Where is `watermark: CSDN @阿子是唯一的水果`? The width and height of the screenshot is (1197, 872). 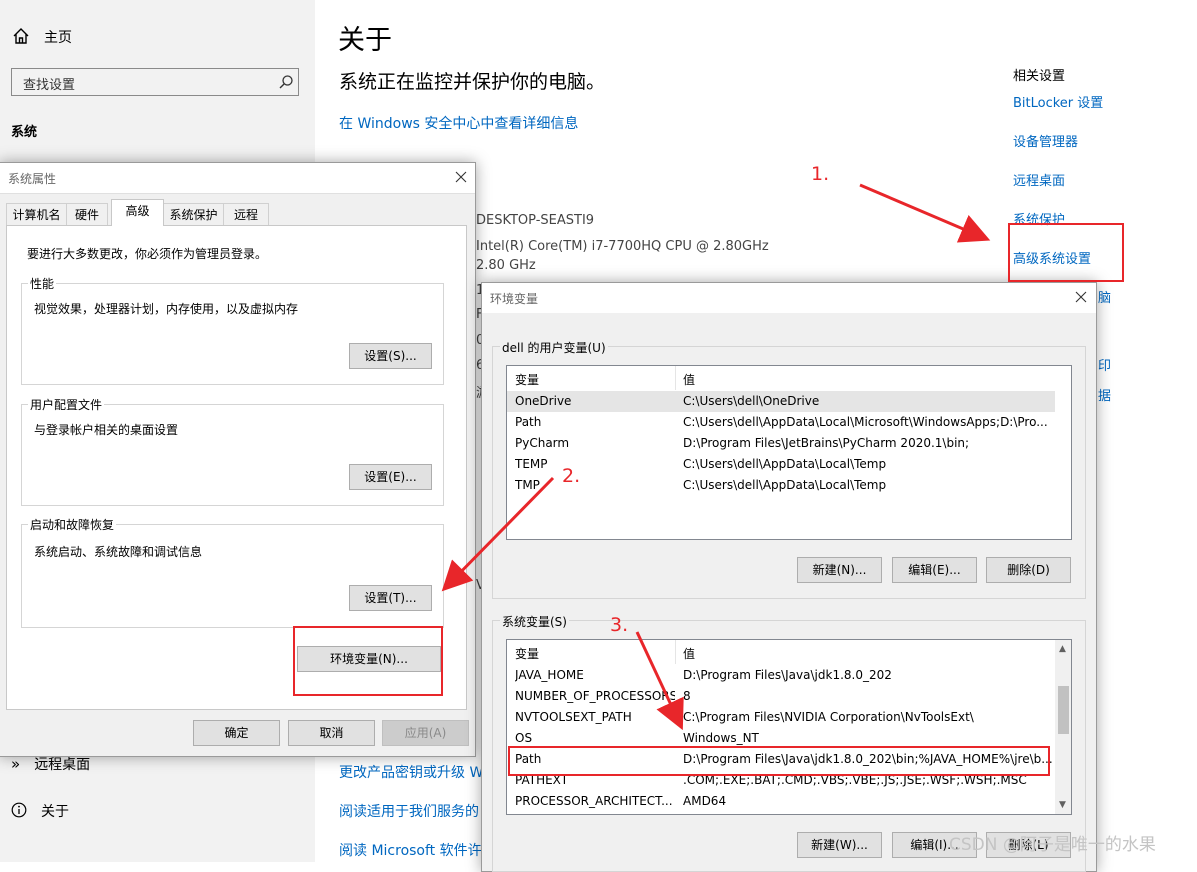 watermark: CSDN @阿子是唯一的水果 is located at coordinates (1052, 845).